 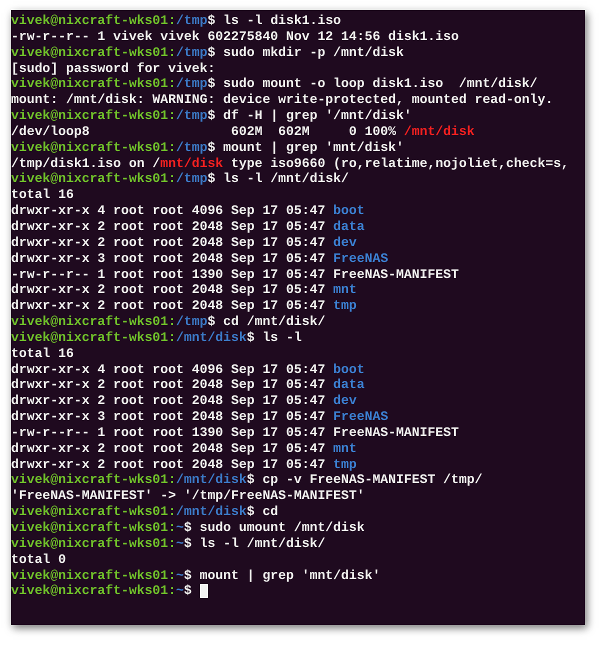 What do you see at coordinates (211, 116) in the screenshot?
I see `terminal-line: vivek@nixcraft-wks01:/tmp$ df -H | grep '/mnt/disk'` at bounding box center [211, 116].